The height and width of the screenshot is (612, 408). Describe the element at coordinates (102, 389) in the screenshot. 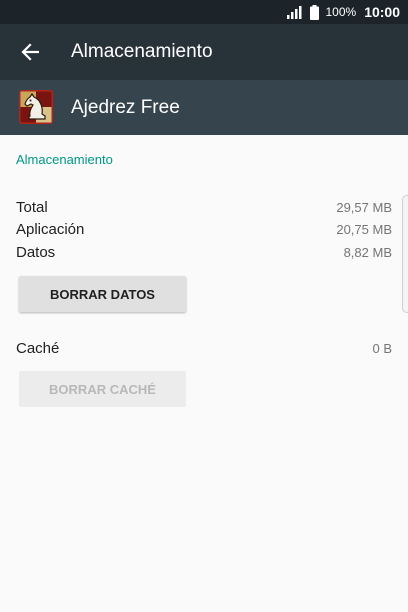

I see `clear-cache-button: BORRAR CACHÉ` at that location.